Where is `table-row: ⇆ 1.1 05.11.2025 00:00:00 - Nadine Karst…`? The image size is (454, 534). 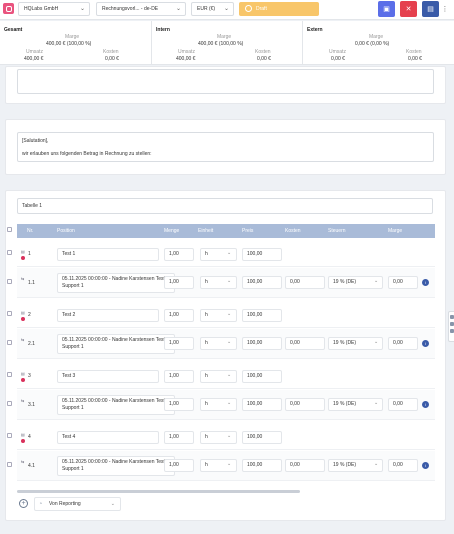
table-row: ⇆ 1.1 05.11.2025 00:00:00 - Nadine Karst… is located at coordinates (221, 283).